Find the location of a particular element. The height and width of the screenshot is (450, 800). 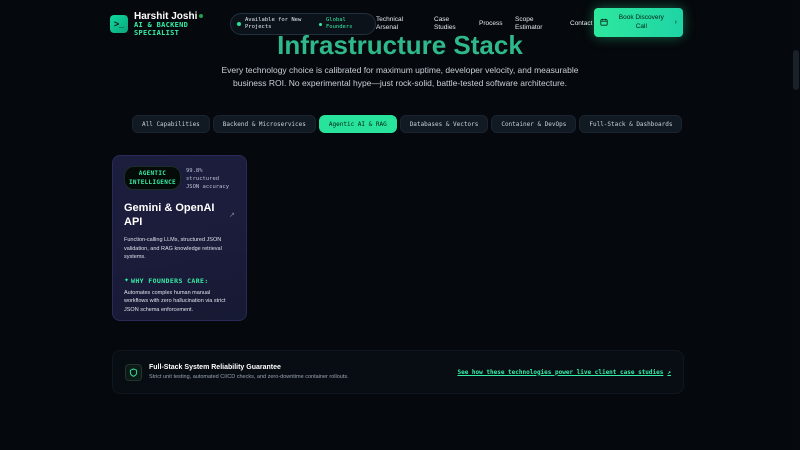

external-link-arrow-icon: ↗ is located at coordinates (232, 220).